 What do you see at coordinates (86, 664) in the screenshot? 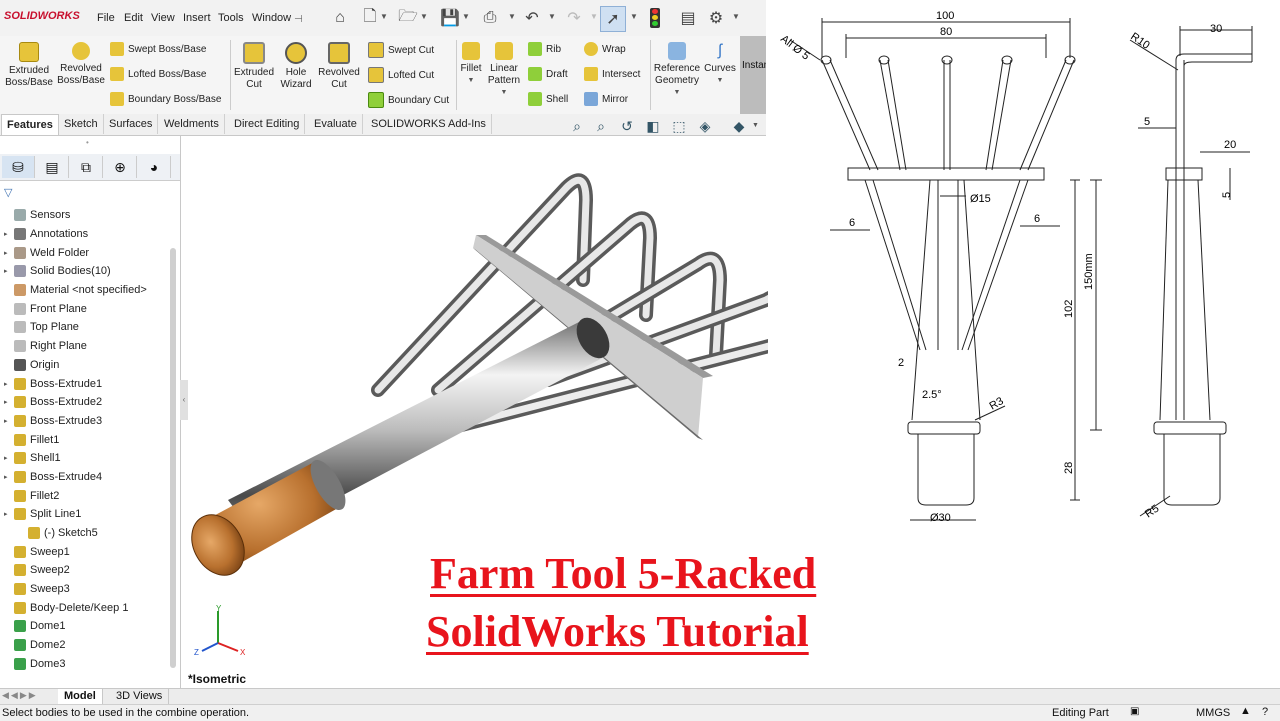
I see `tree-item: Dome3` at bounding box center [86, 664].